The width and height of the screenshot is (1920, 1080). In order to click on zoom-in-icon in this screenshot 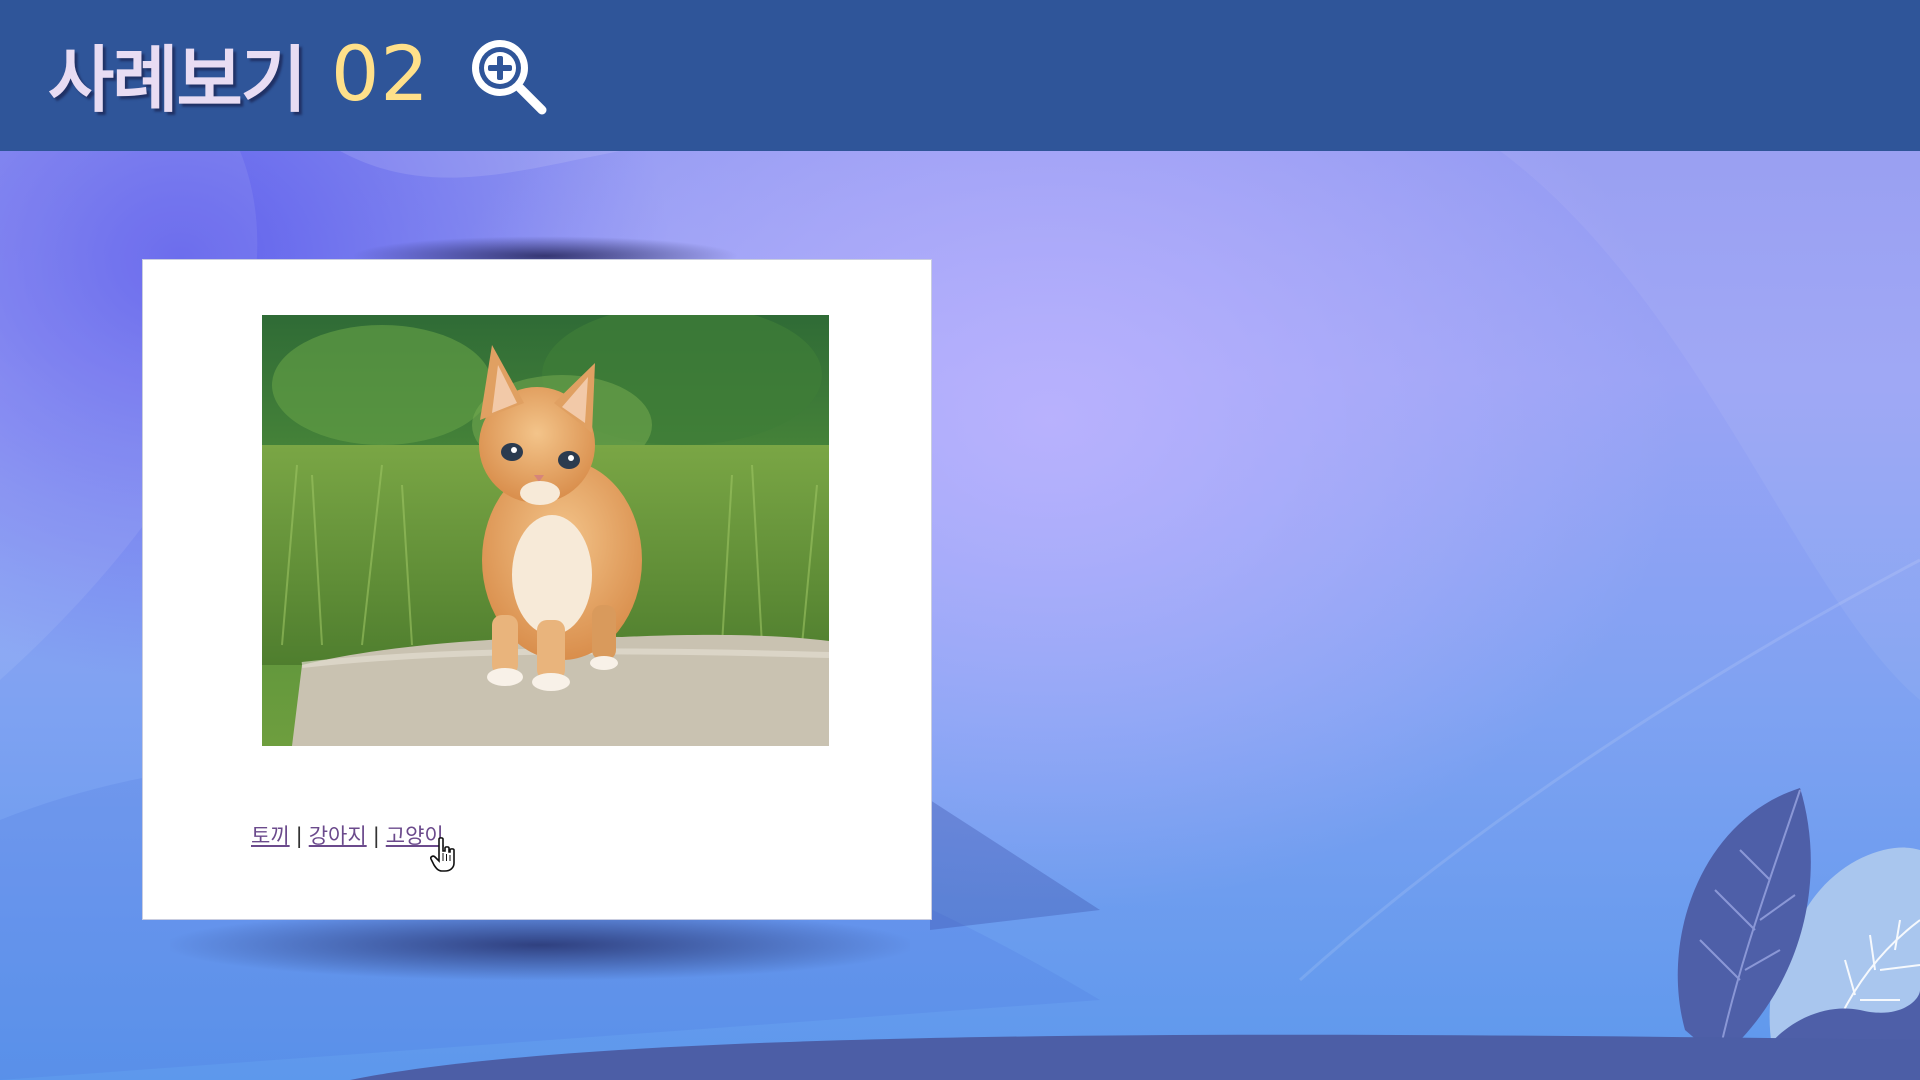, I will do `click(509, 77)`.